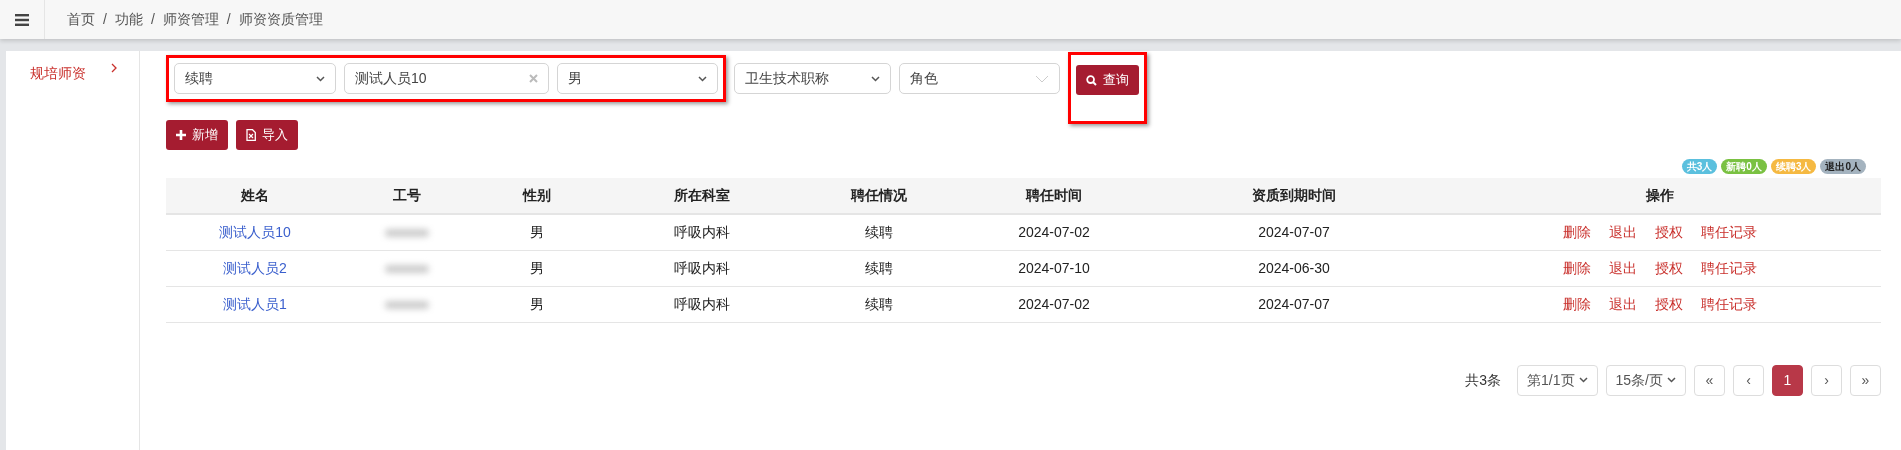 This screenshot has height=450, width=1901. Describe the element at coordinates (536, 196) in the screenshot. I see `column-header: 性别` at that location.